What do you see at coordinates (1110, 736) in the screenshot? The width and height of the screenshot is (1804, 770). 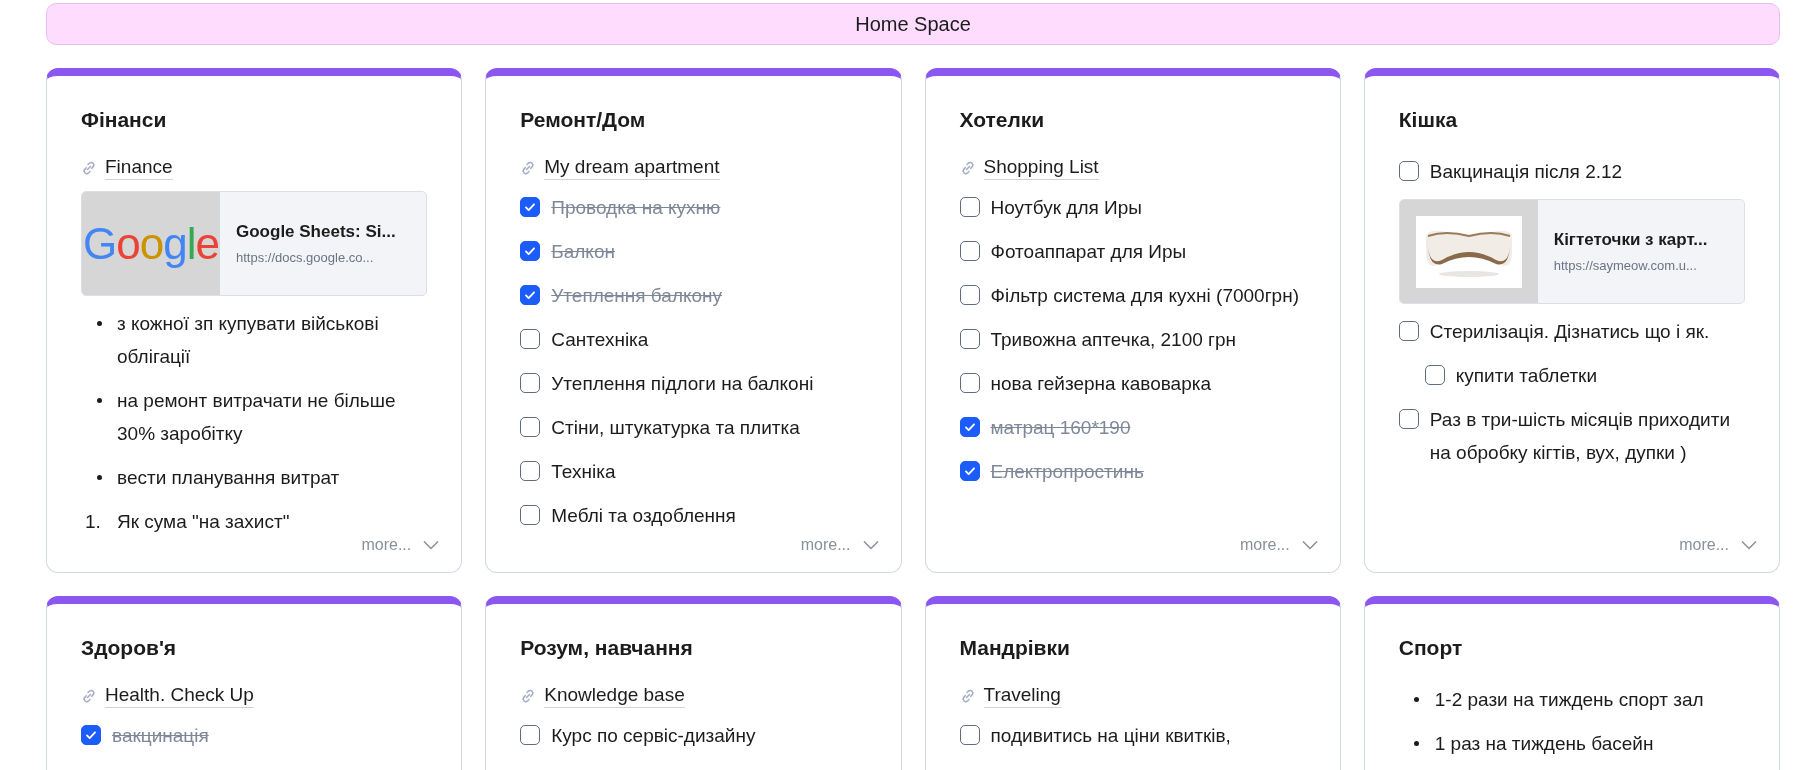 I see `task-text: подивитись на ціни квитків,` at bounding box center [1110, 736].